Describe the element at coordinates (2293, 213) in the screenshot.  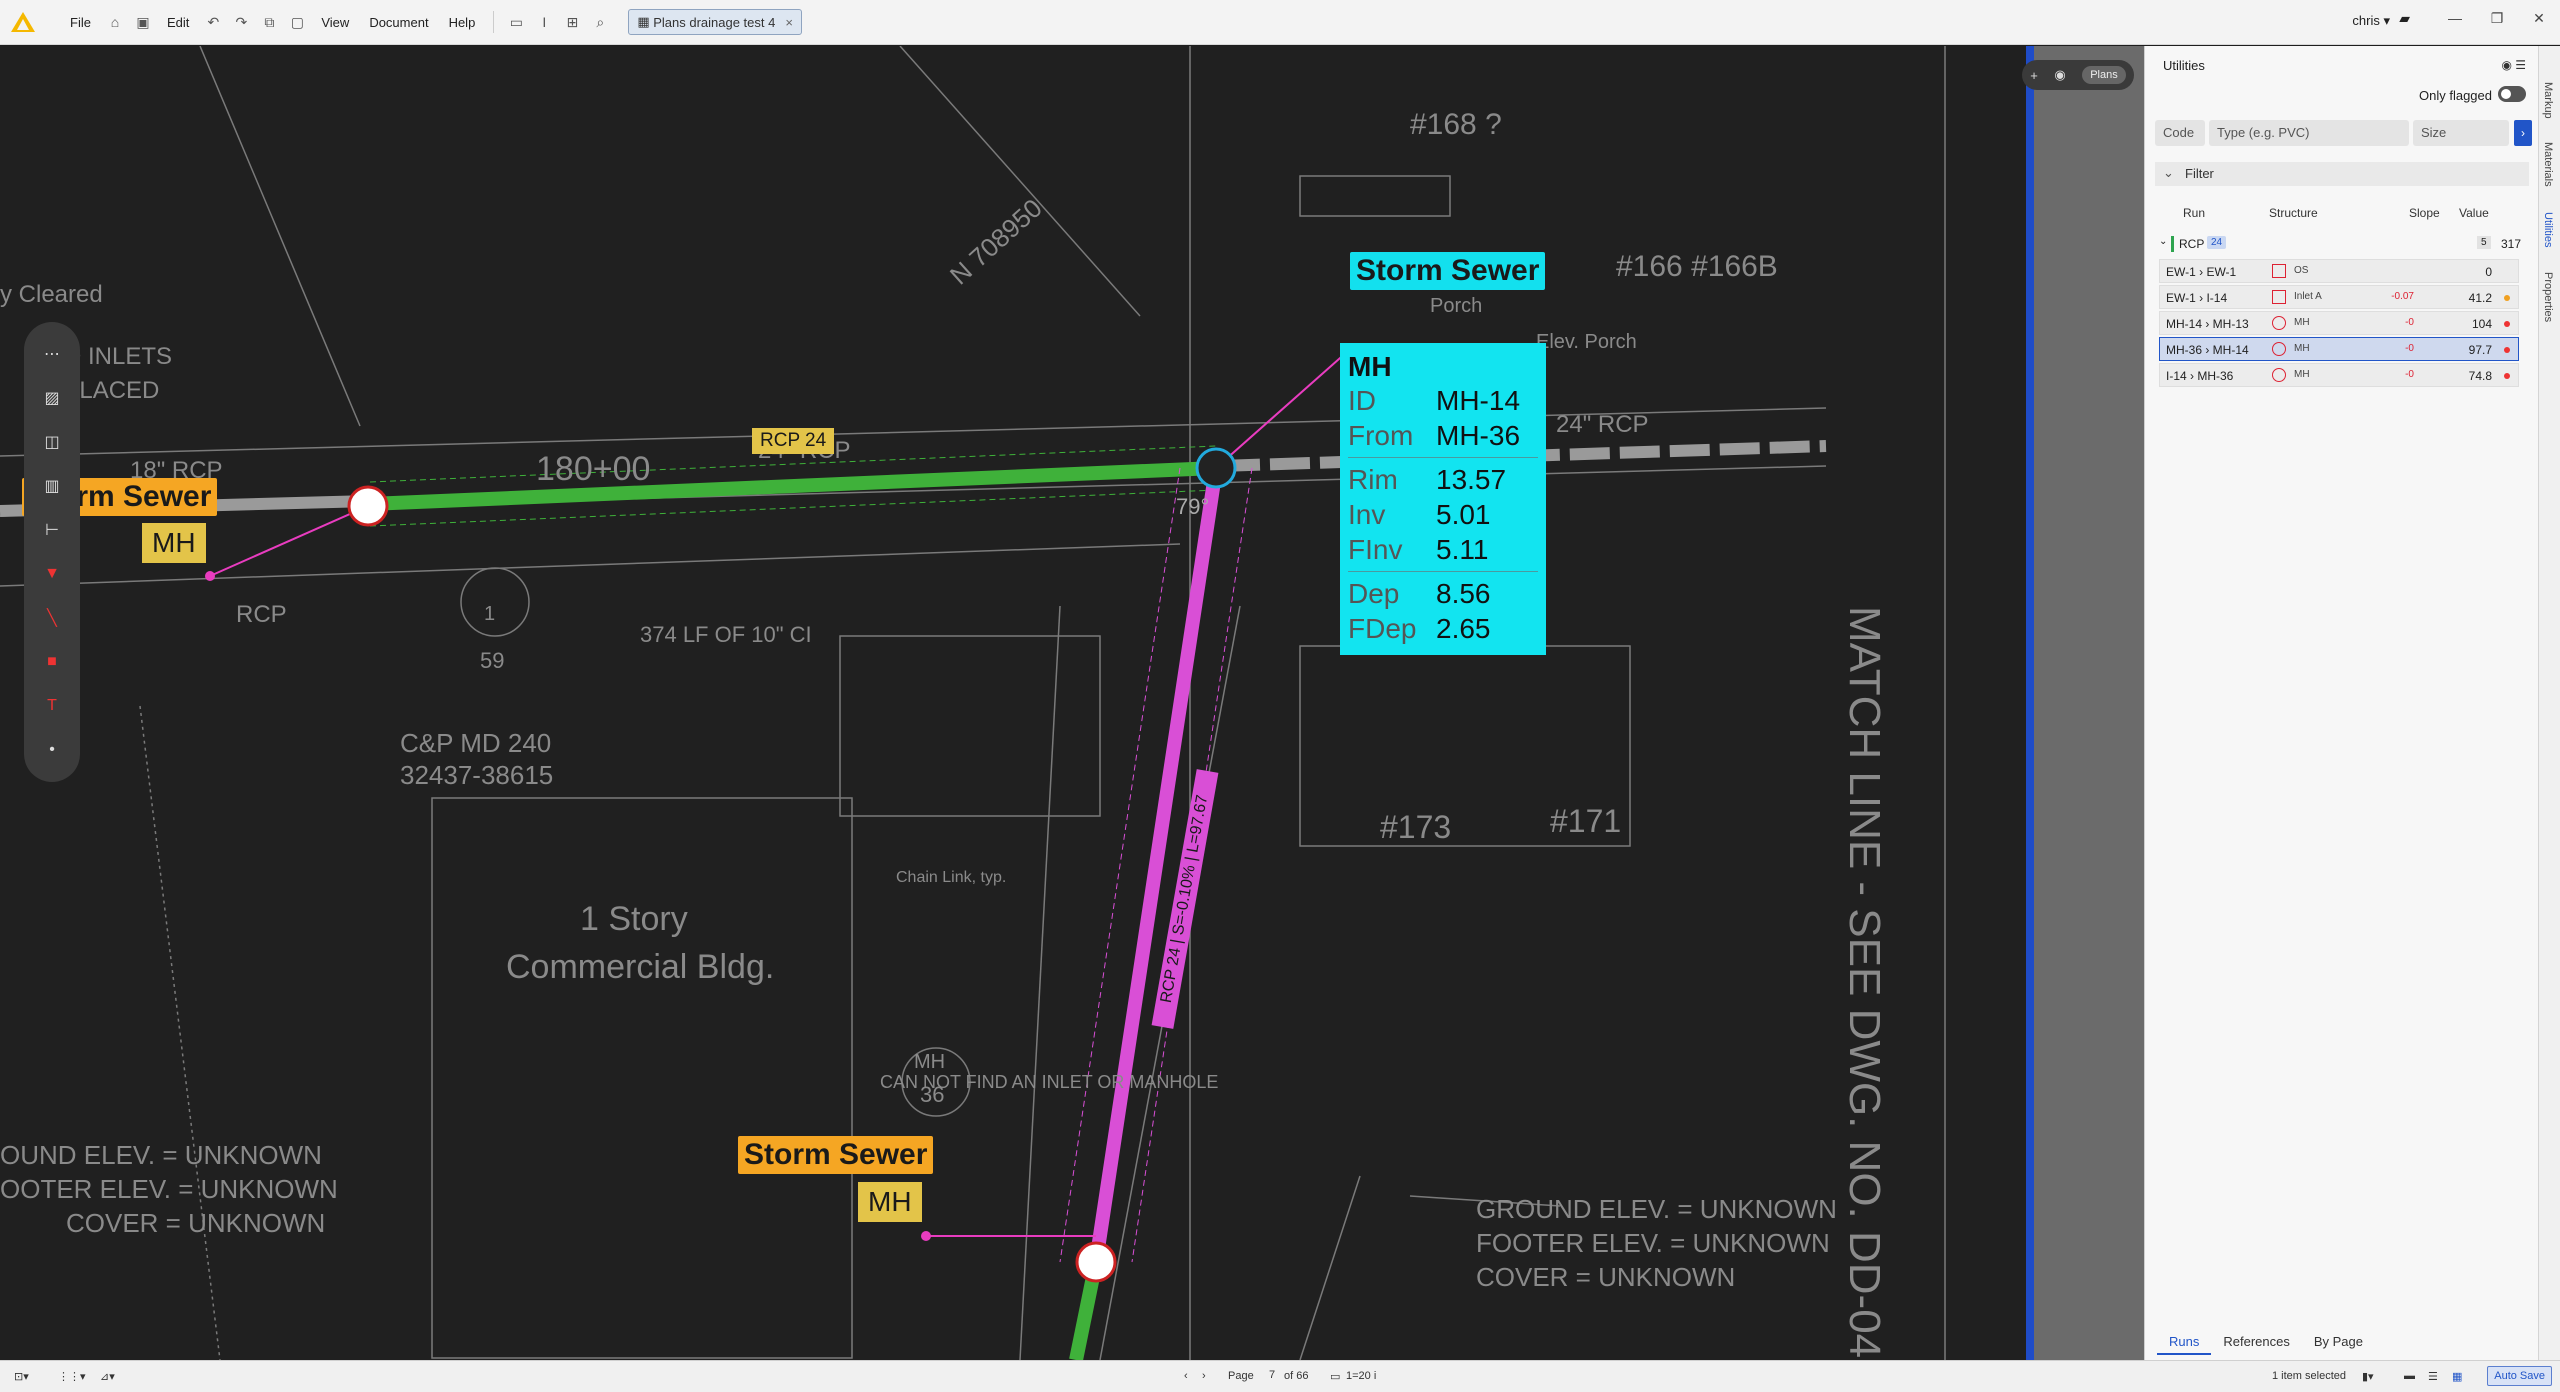
I see `col-structure: Structure` at that location.